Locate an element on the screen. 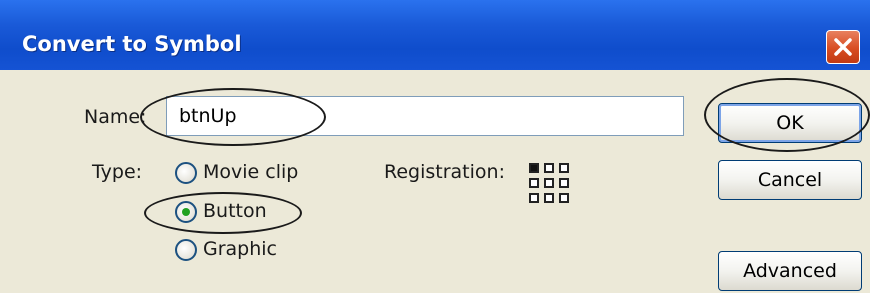 The image size is (870, 293). ok-button: OK is located at coordinates (790, 123).